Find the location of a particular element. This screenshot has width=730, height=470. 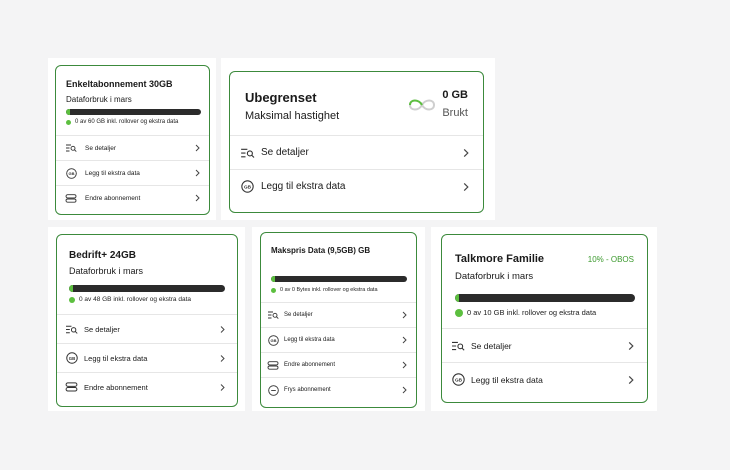

card-subtitle: Maksimal hastighet is located at coordinates (292, 116).